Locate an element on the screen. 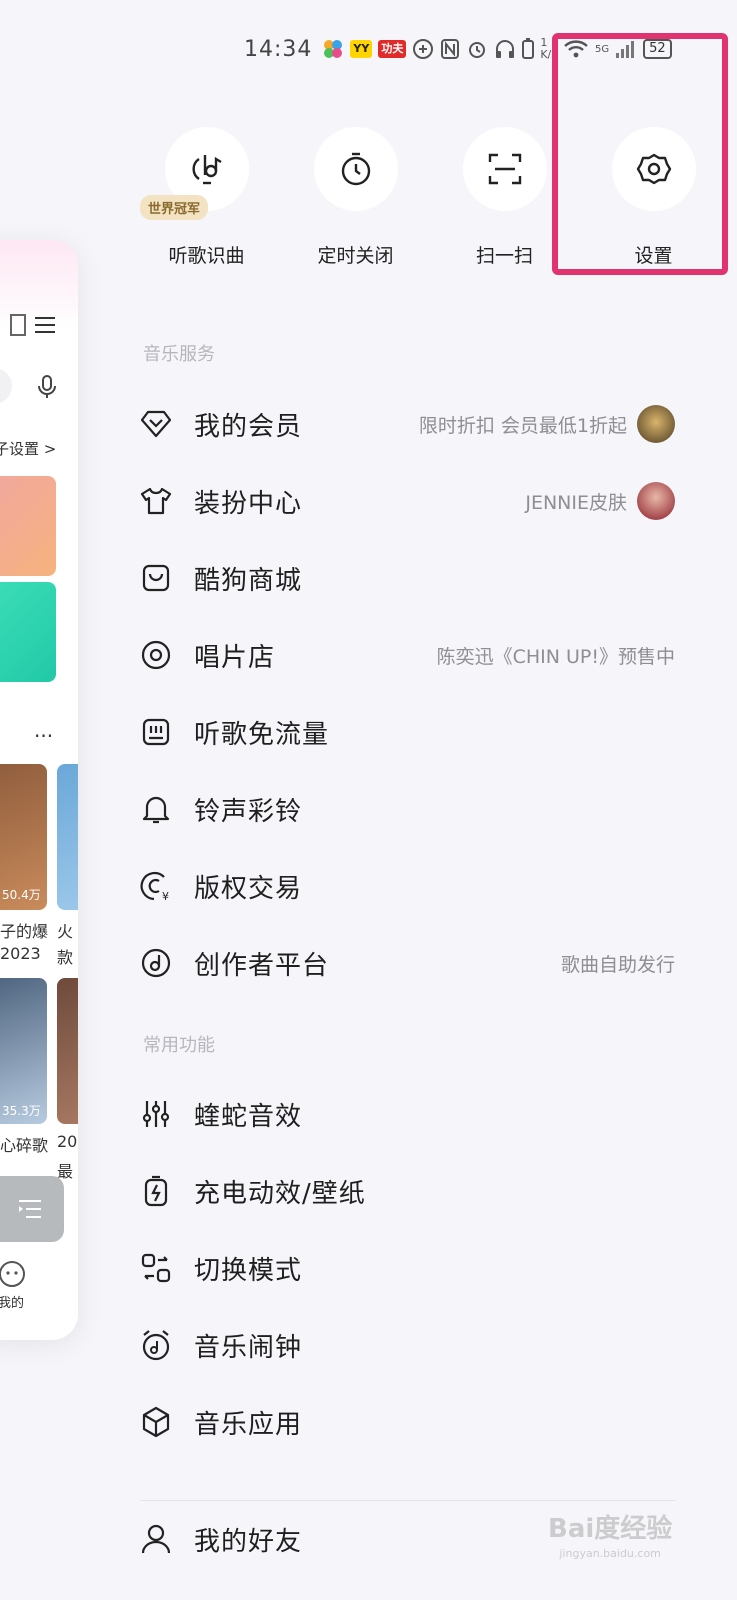 This screenshot has height=1600, width=737. timer-circle is located at coordinates (355, 169).